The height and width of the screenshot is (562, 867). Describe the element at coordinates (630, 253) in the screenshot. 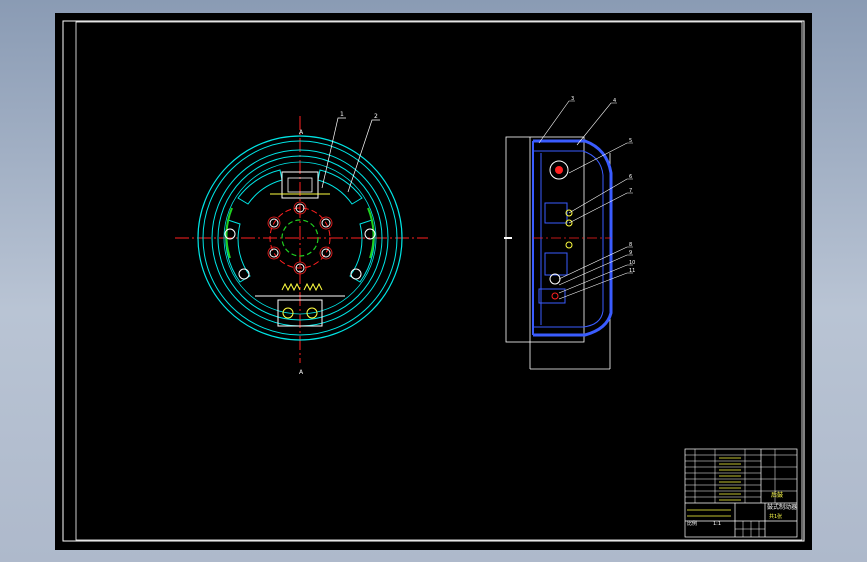

I see `side-label-9: 9` at that location.